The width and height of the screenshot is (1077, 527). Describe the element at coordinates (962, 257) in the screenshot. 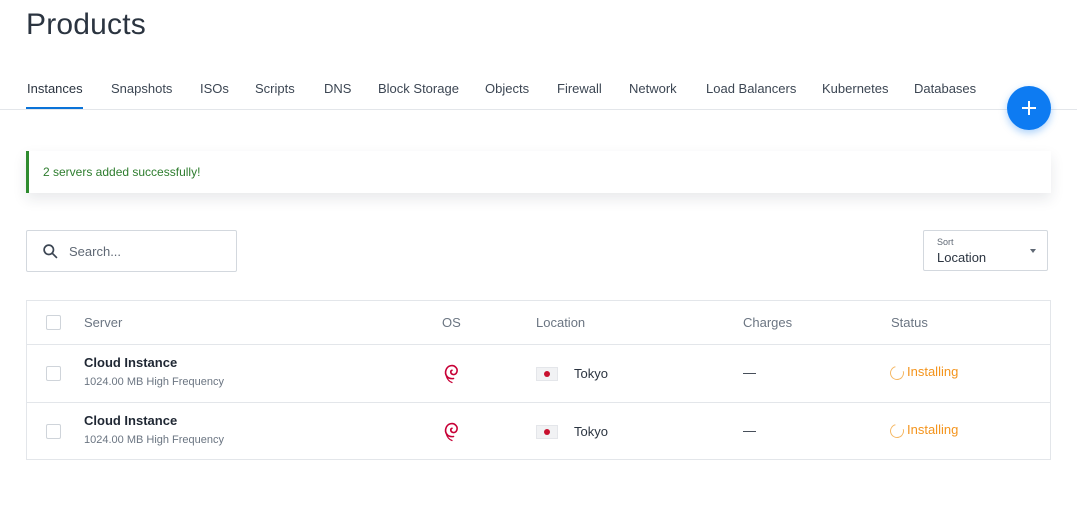

I see `sort-value: Location` at that location.